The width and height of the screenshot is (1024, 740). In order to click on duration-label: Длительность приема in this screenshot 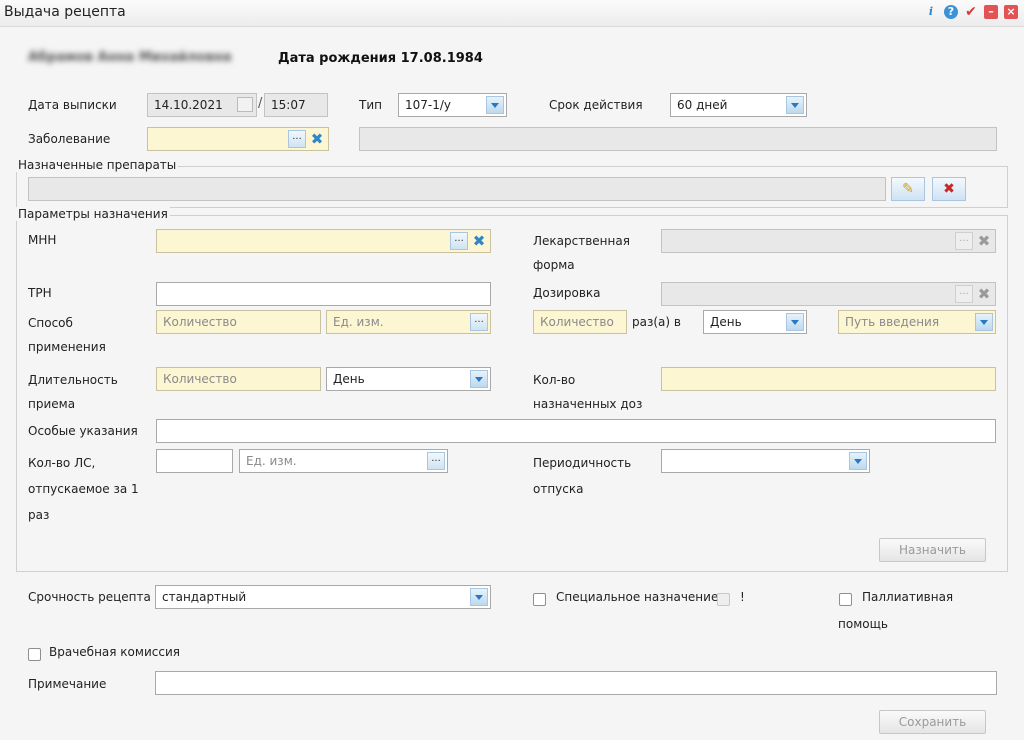, I will do `click(73, 392)`.